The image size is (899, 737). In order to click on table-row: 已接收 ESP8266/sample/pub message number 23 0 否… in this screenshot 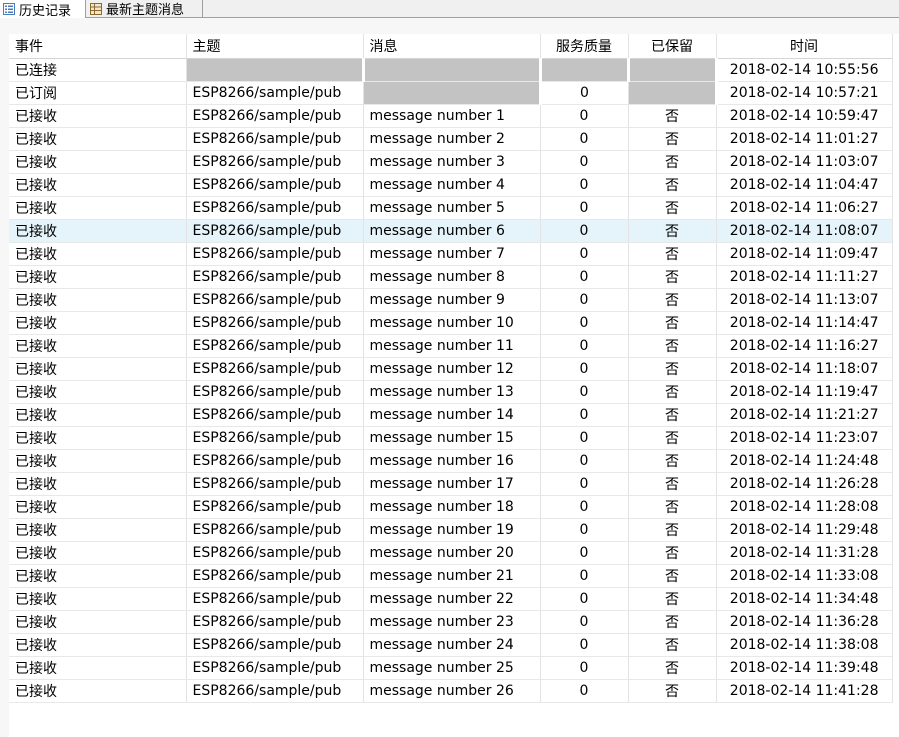, I will do `click(451, 622)`.